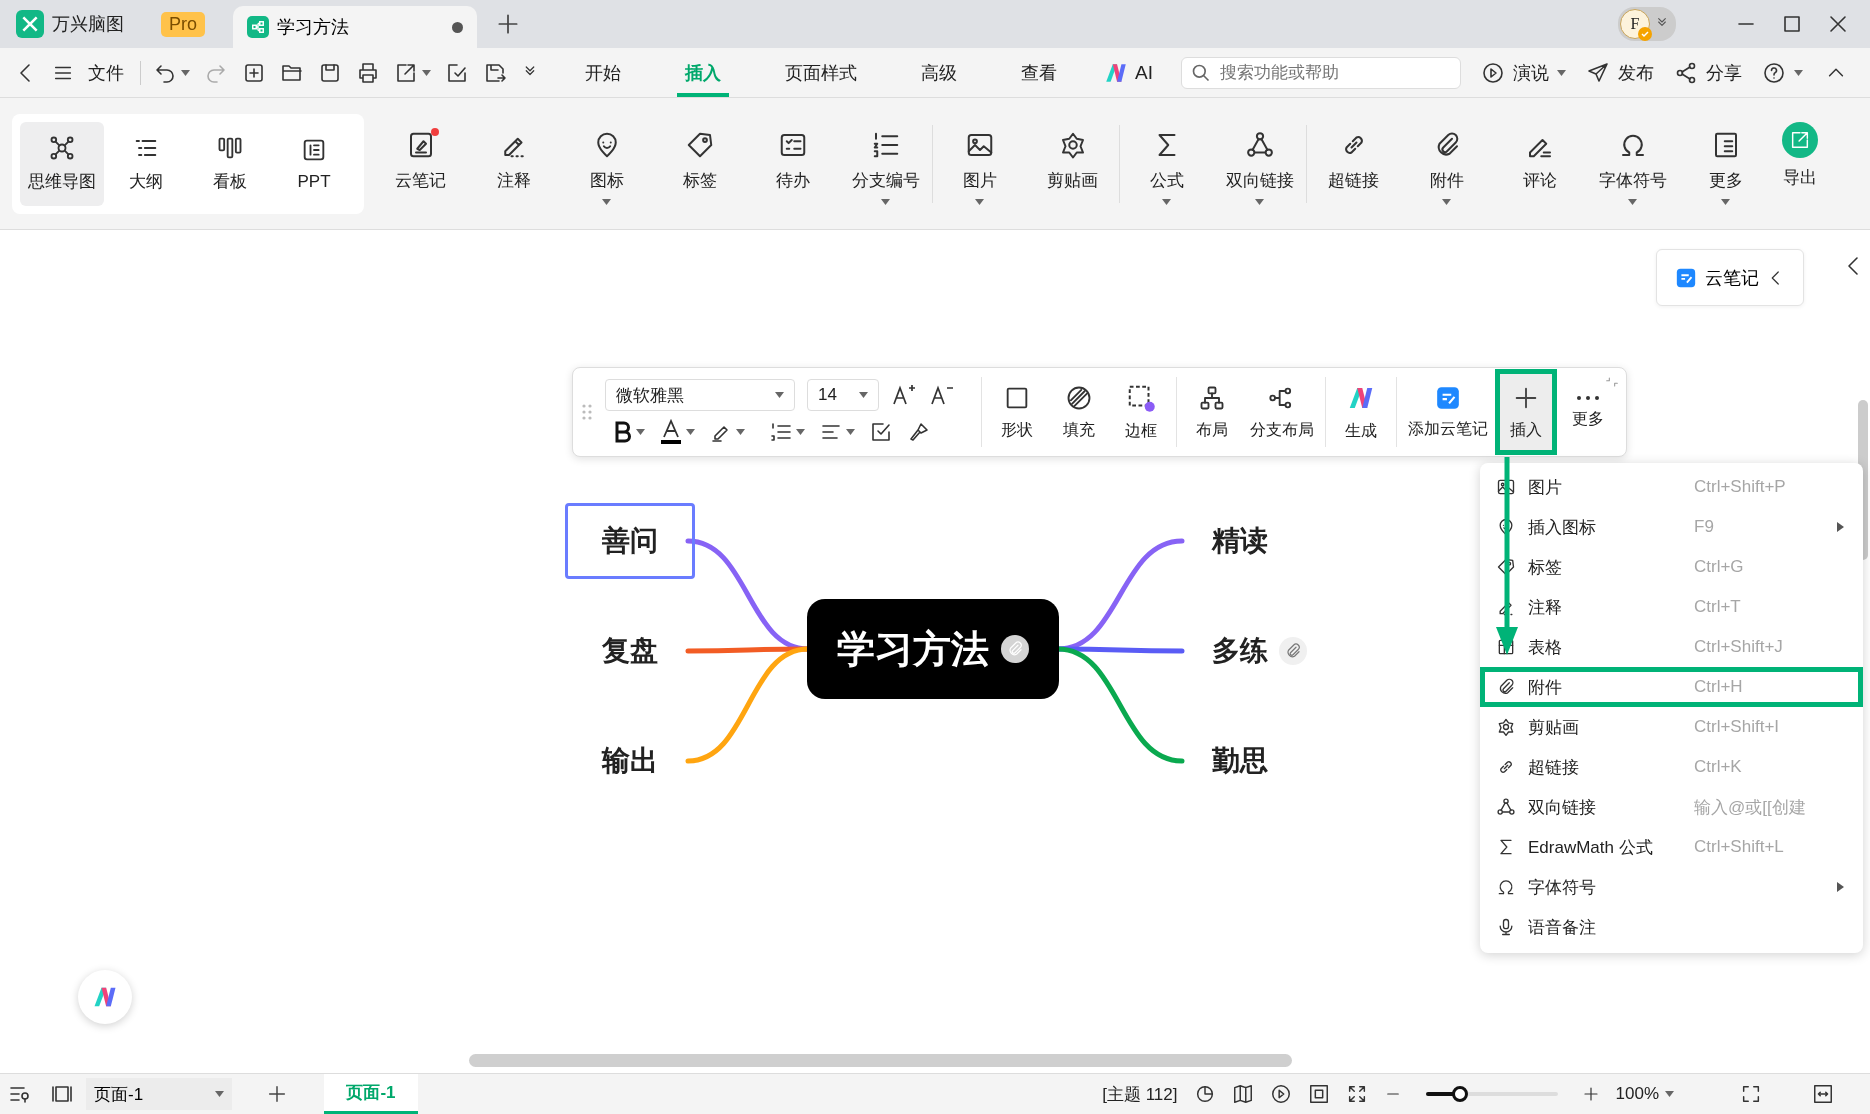 This screenshot has height=1114, width=1870. Describe the element at coordinates (1730, 277) in the screenshot. I see `cloud-note-button: 云笔记` at that location.